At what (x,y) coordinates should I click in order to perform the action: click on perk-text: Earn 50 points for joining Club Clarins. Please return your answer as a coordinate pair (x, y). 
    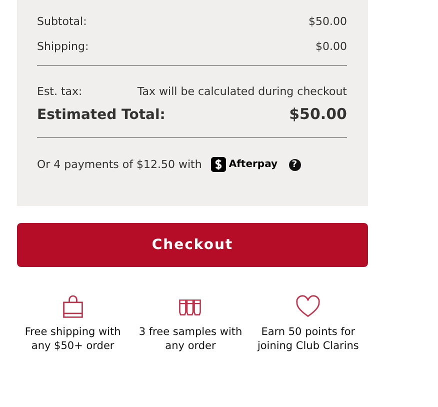
    Looking at the image, I should click on (308, 339).